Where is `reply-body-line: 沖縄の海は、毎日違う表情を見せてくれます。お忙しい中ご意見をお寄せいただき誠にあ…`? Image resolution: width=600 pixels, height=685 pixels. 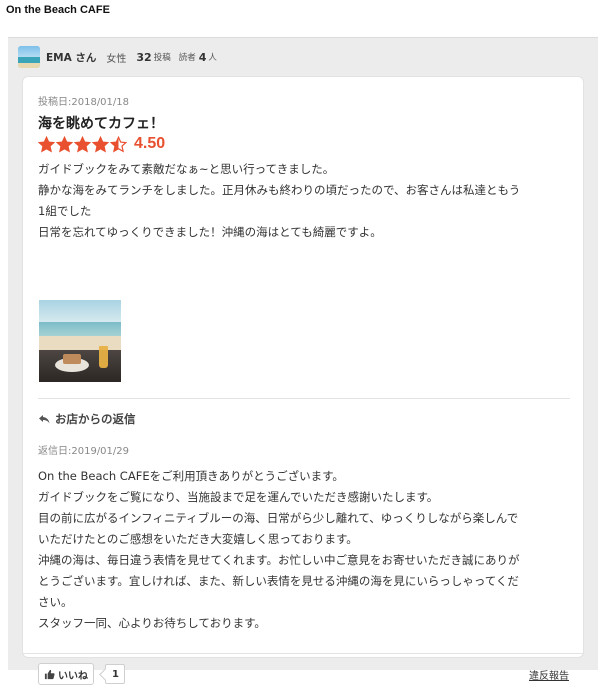 reply-body-line: 沖縄の海は、毎日違う表情を見せてくれます。お忙しい中ご意見をお寄せいただき誠にあ… is located at coordinates (279, 560).